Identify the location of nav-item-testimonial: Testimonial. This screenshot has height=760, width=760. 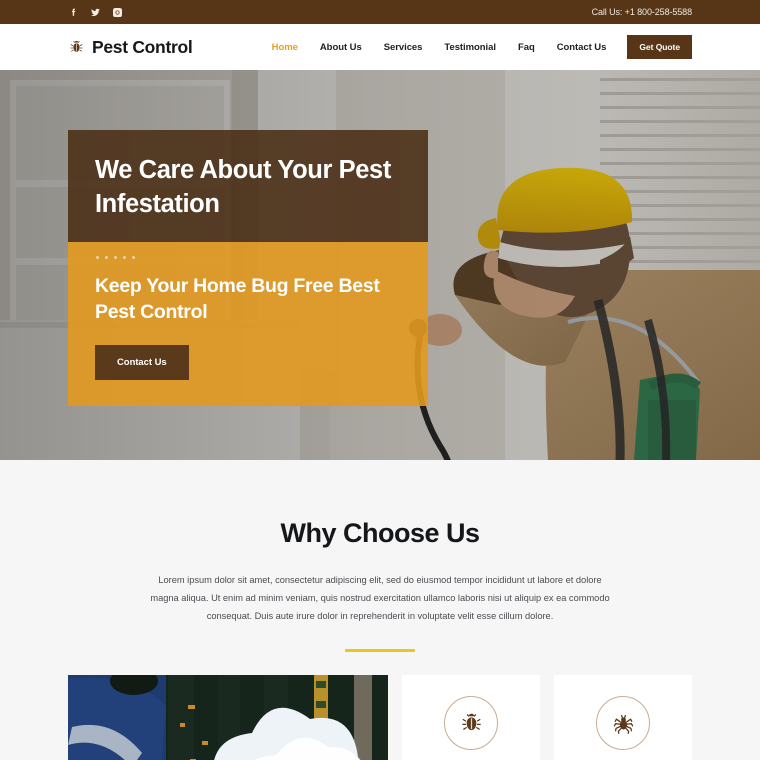
(470, 47).